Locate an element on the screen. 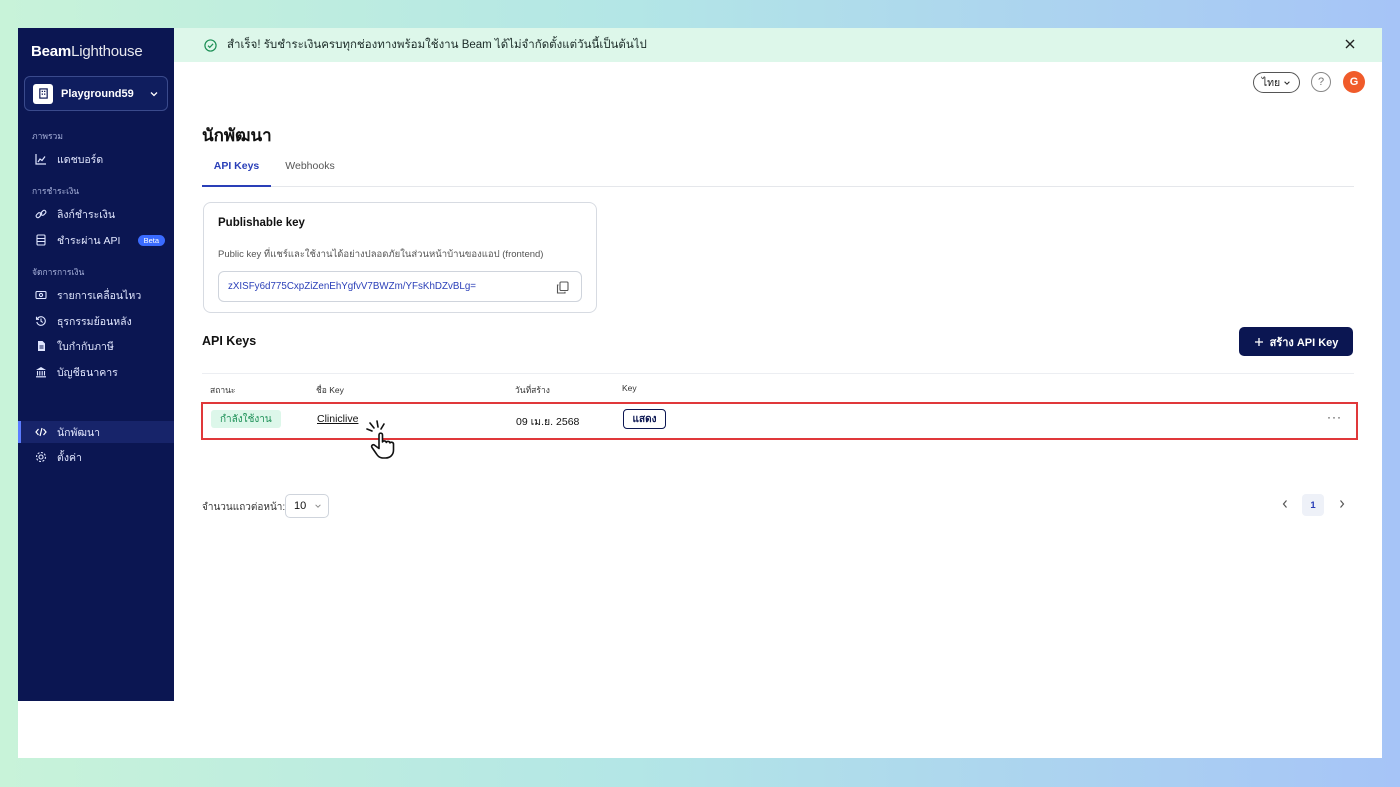 This screenshot has height=787, width=1400. next-page-button is located at coordinates (1342, 504).